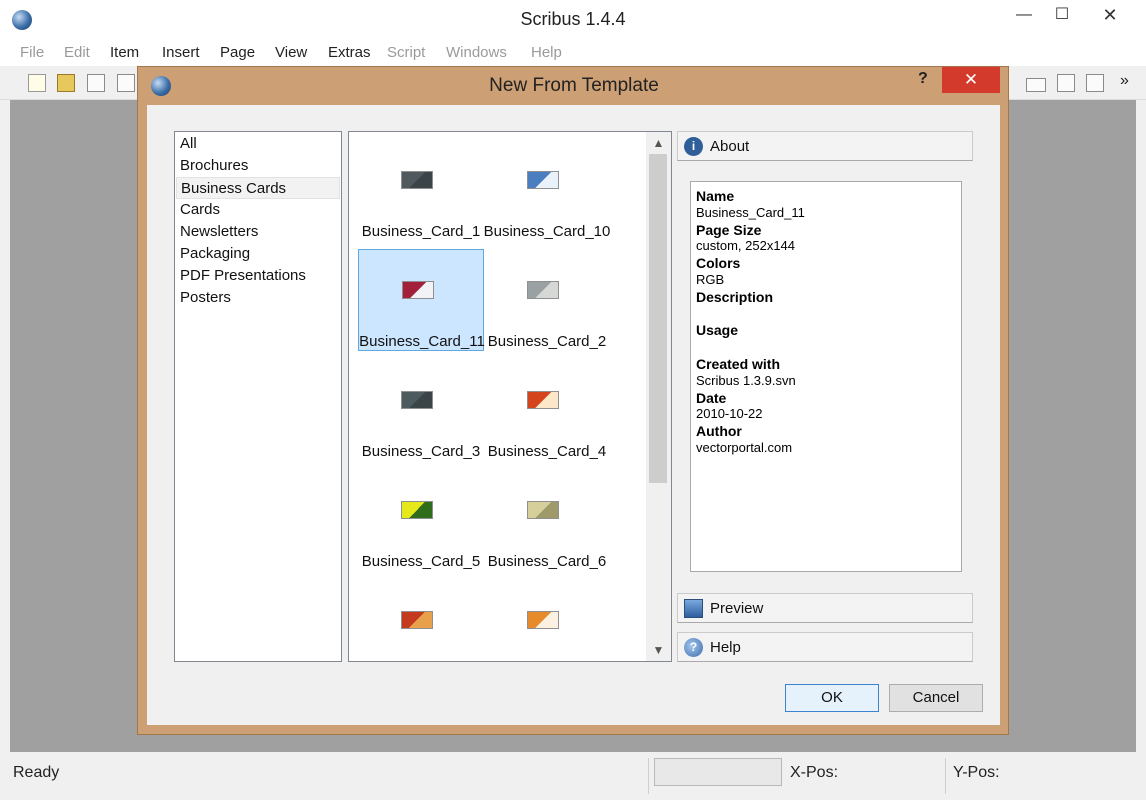  What do you see at coordinates (422, 341) in the screenshot?
I see `template-label: Business_Card_11` at bounding box center [422, 341].